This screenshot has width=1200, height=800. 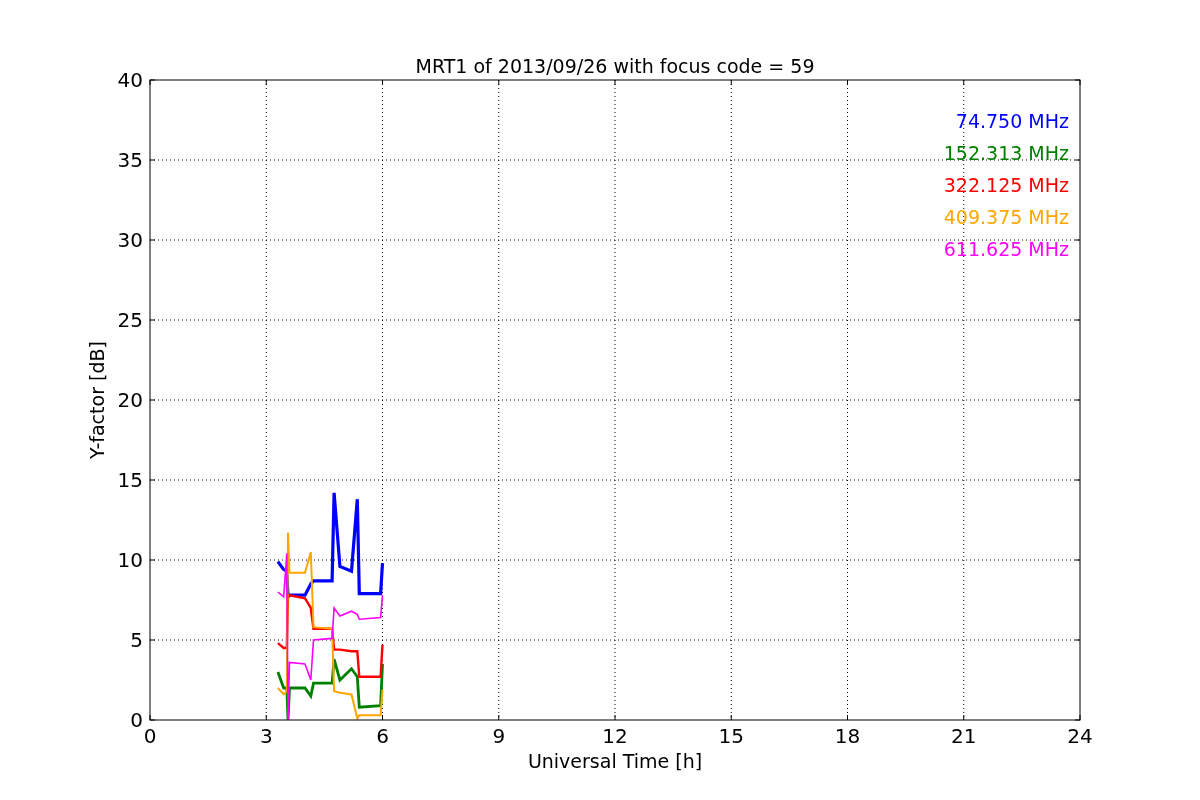 I want to click on legend-label: 152.313 MHz, so click(x=1006, y=153).